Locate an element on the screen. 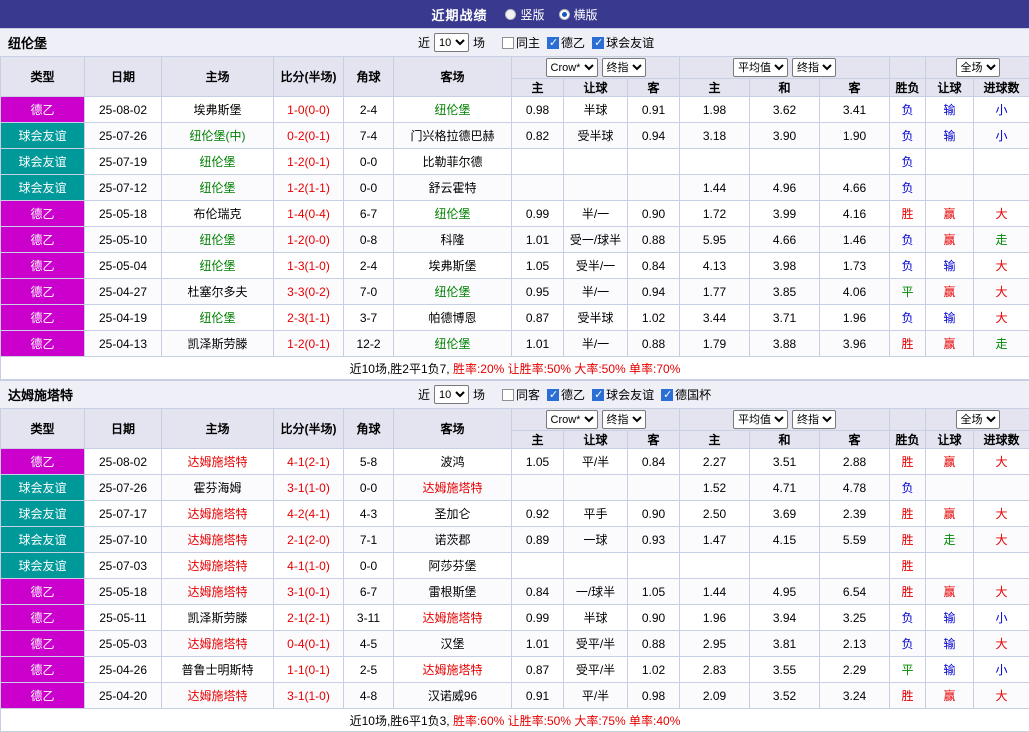 This screenshot has width=1029, height=732. corners: 3-7 is located at coordinates (369, 318).